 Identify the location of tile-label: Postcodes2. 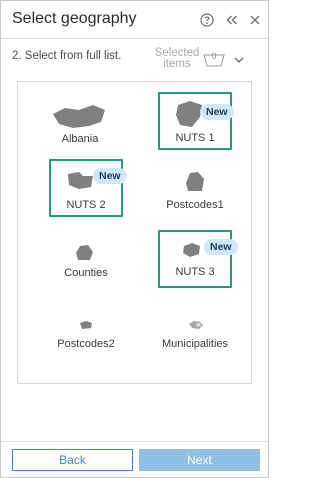
(86, 344).